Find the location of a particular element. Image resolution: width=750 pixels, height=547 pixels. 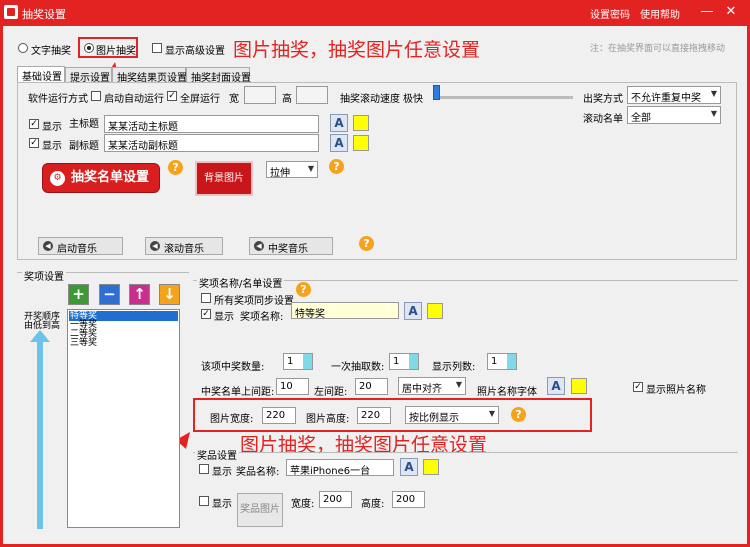

sub-title-font-button: A is located at coordinates (339, 143).